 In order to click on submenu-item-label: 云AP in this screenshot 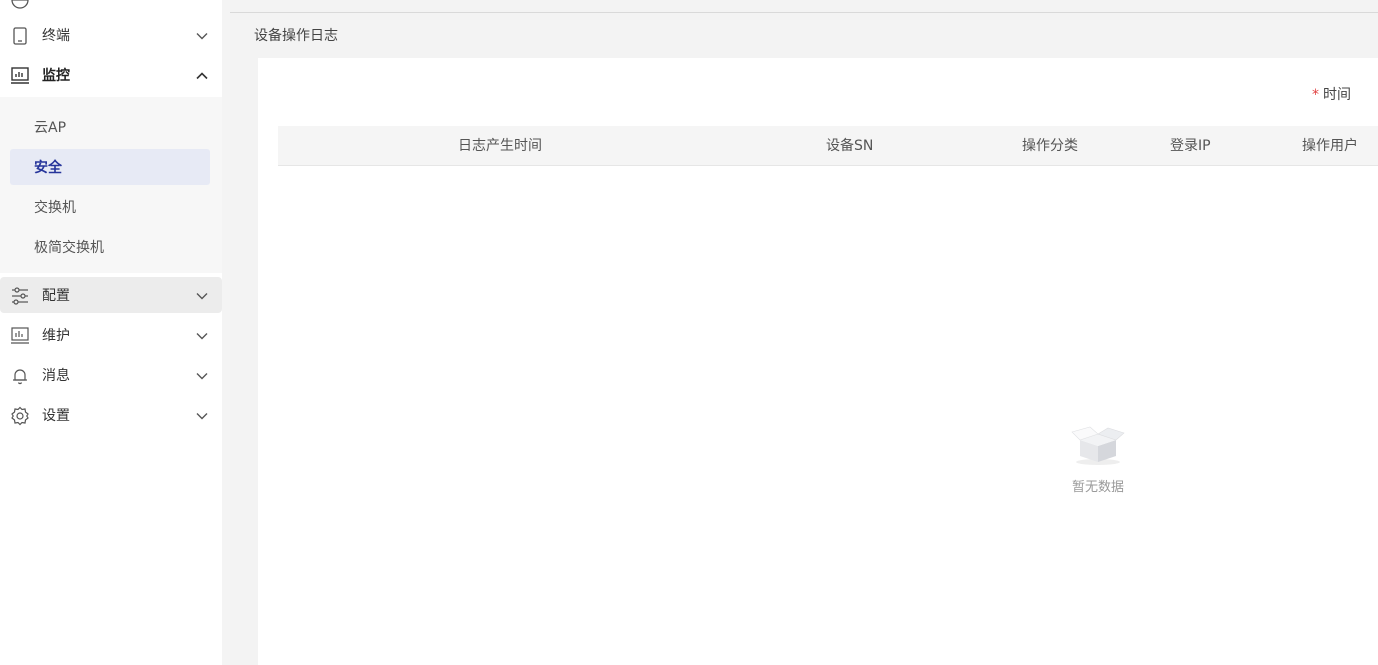, I will do `click(50, 128)`.